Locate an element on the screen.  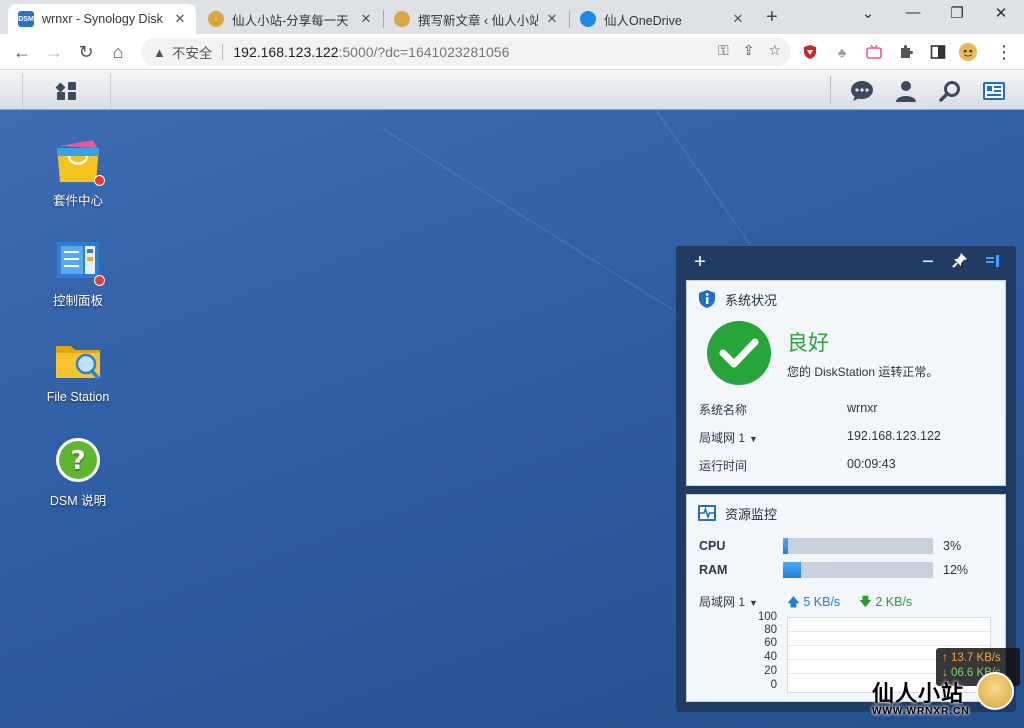
uptime-value: 00:09:43 is located at coordinates (871, 464).